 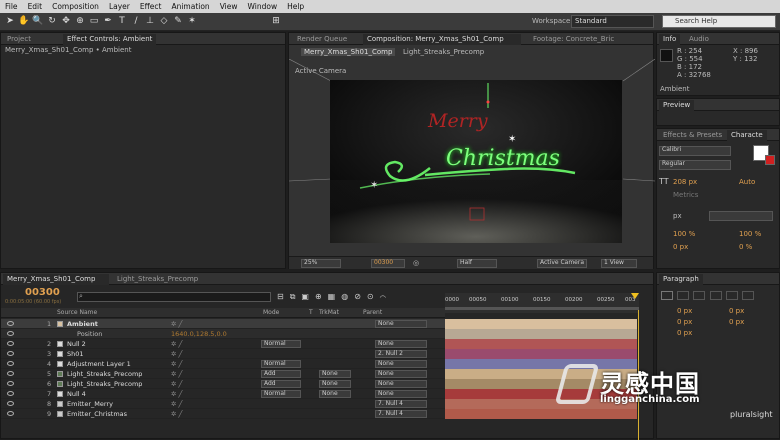 I want to click on column-source-name: Source Name, so click(x=77, y=312).